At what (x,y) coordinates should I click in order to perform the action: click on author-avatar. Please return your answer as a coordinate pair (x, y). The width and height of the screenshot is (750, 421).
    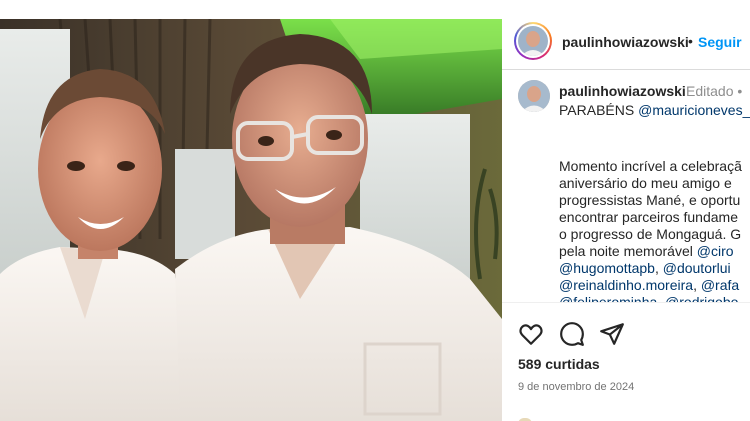
    Looking at the image, I should click on (533, 41).